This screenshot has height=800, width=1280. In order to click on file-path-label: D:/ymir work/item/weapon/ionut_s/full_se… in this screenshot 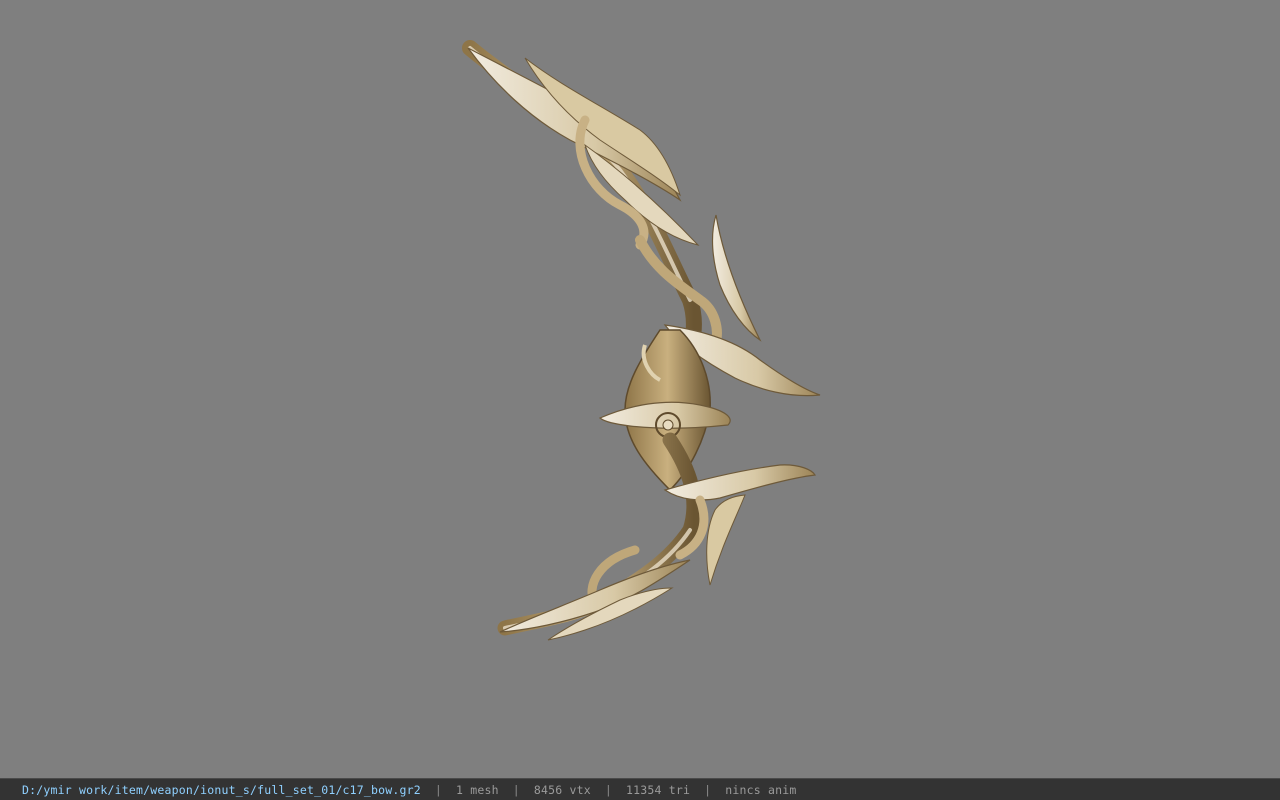, I will do `click(221, 789)`.